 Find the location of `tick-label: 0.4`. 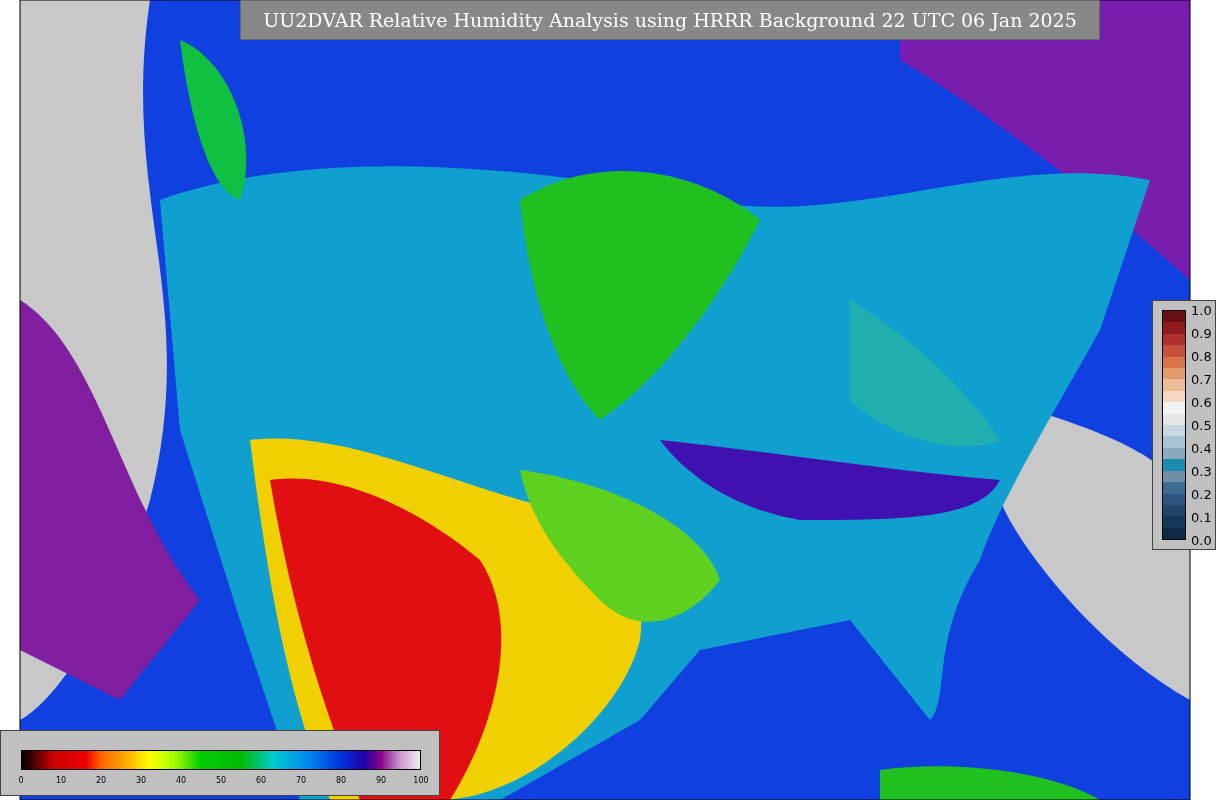

tick-label: 0.4 is located at coordinates (1201, 448).